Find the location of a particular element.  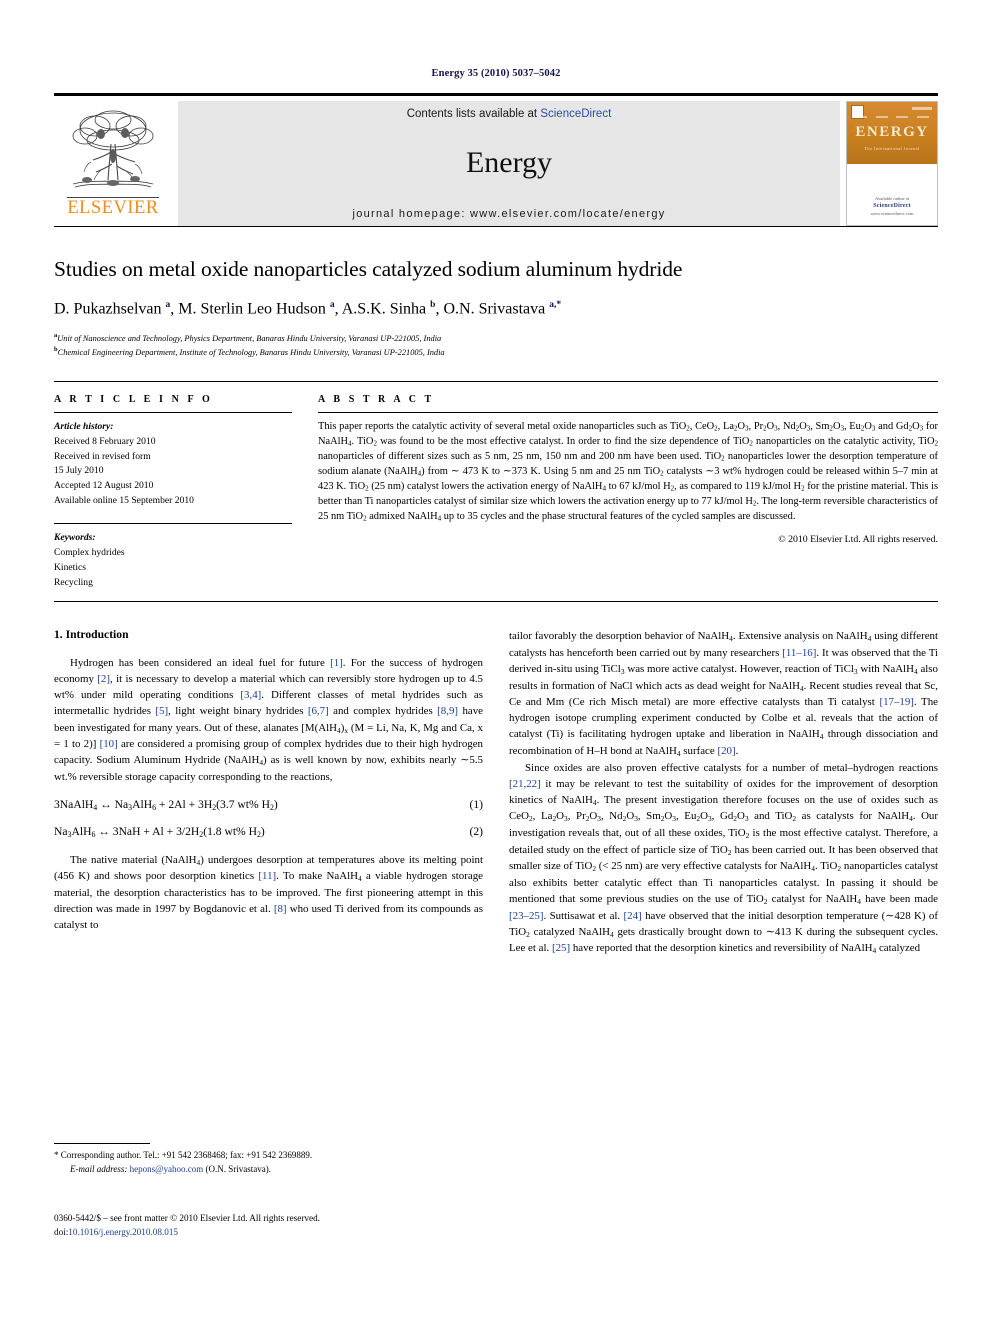

abstract-rule is located at coordinates (628, 412).